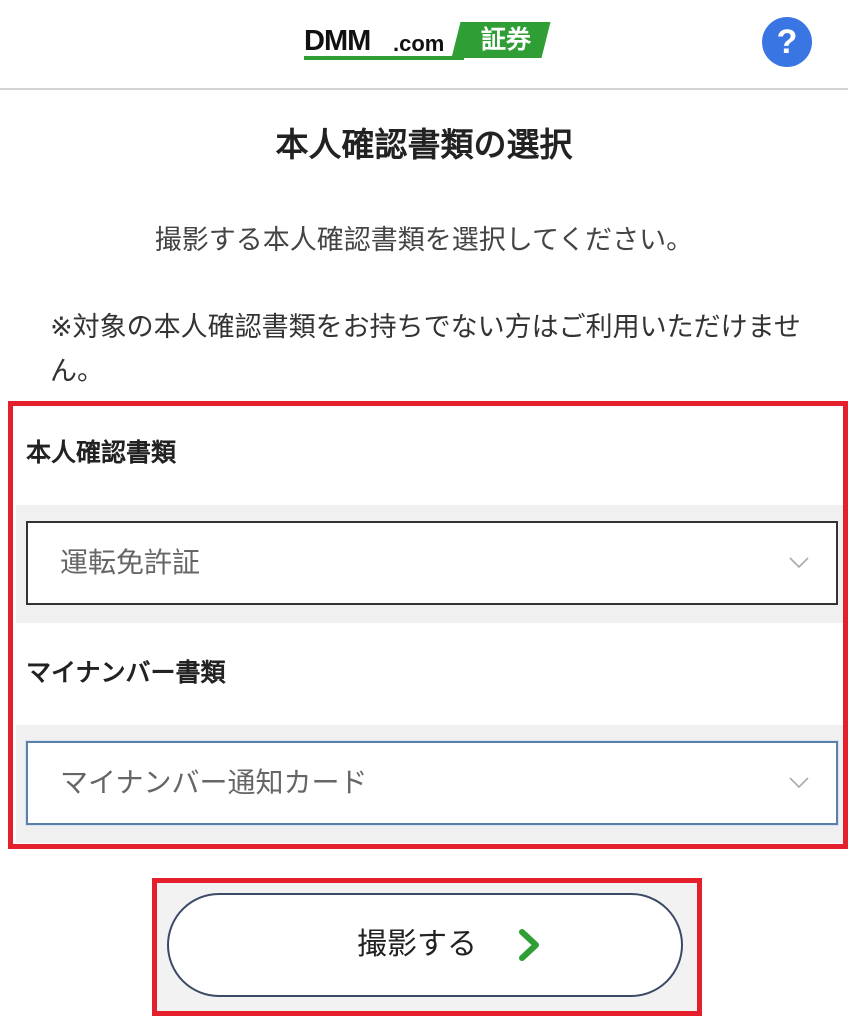 Image resolution: width=848 pixels, height=1024 pixels. What do you see at coordinates (505, 39) in the screenshot?
I see `logo-badge-text: 証券` at bounding box center [505, 39].